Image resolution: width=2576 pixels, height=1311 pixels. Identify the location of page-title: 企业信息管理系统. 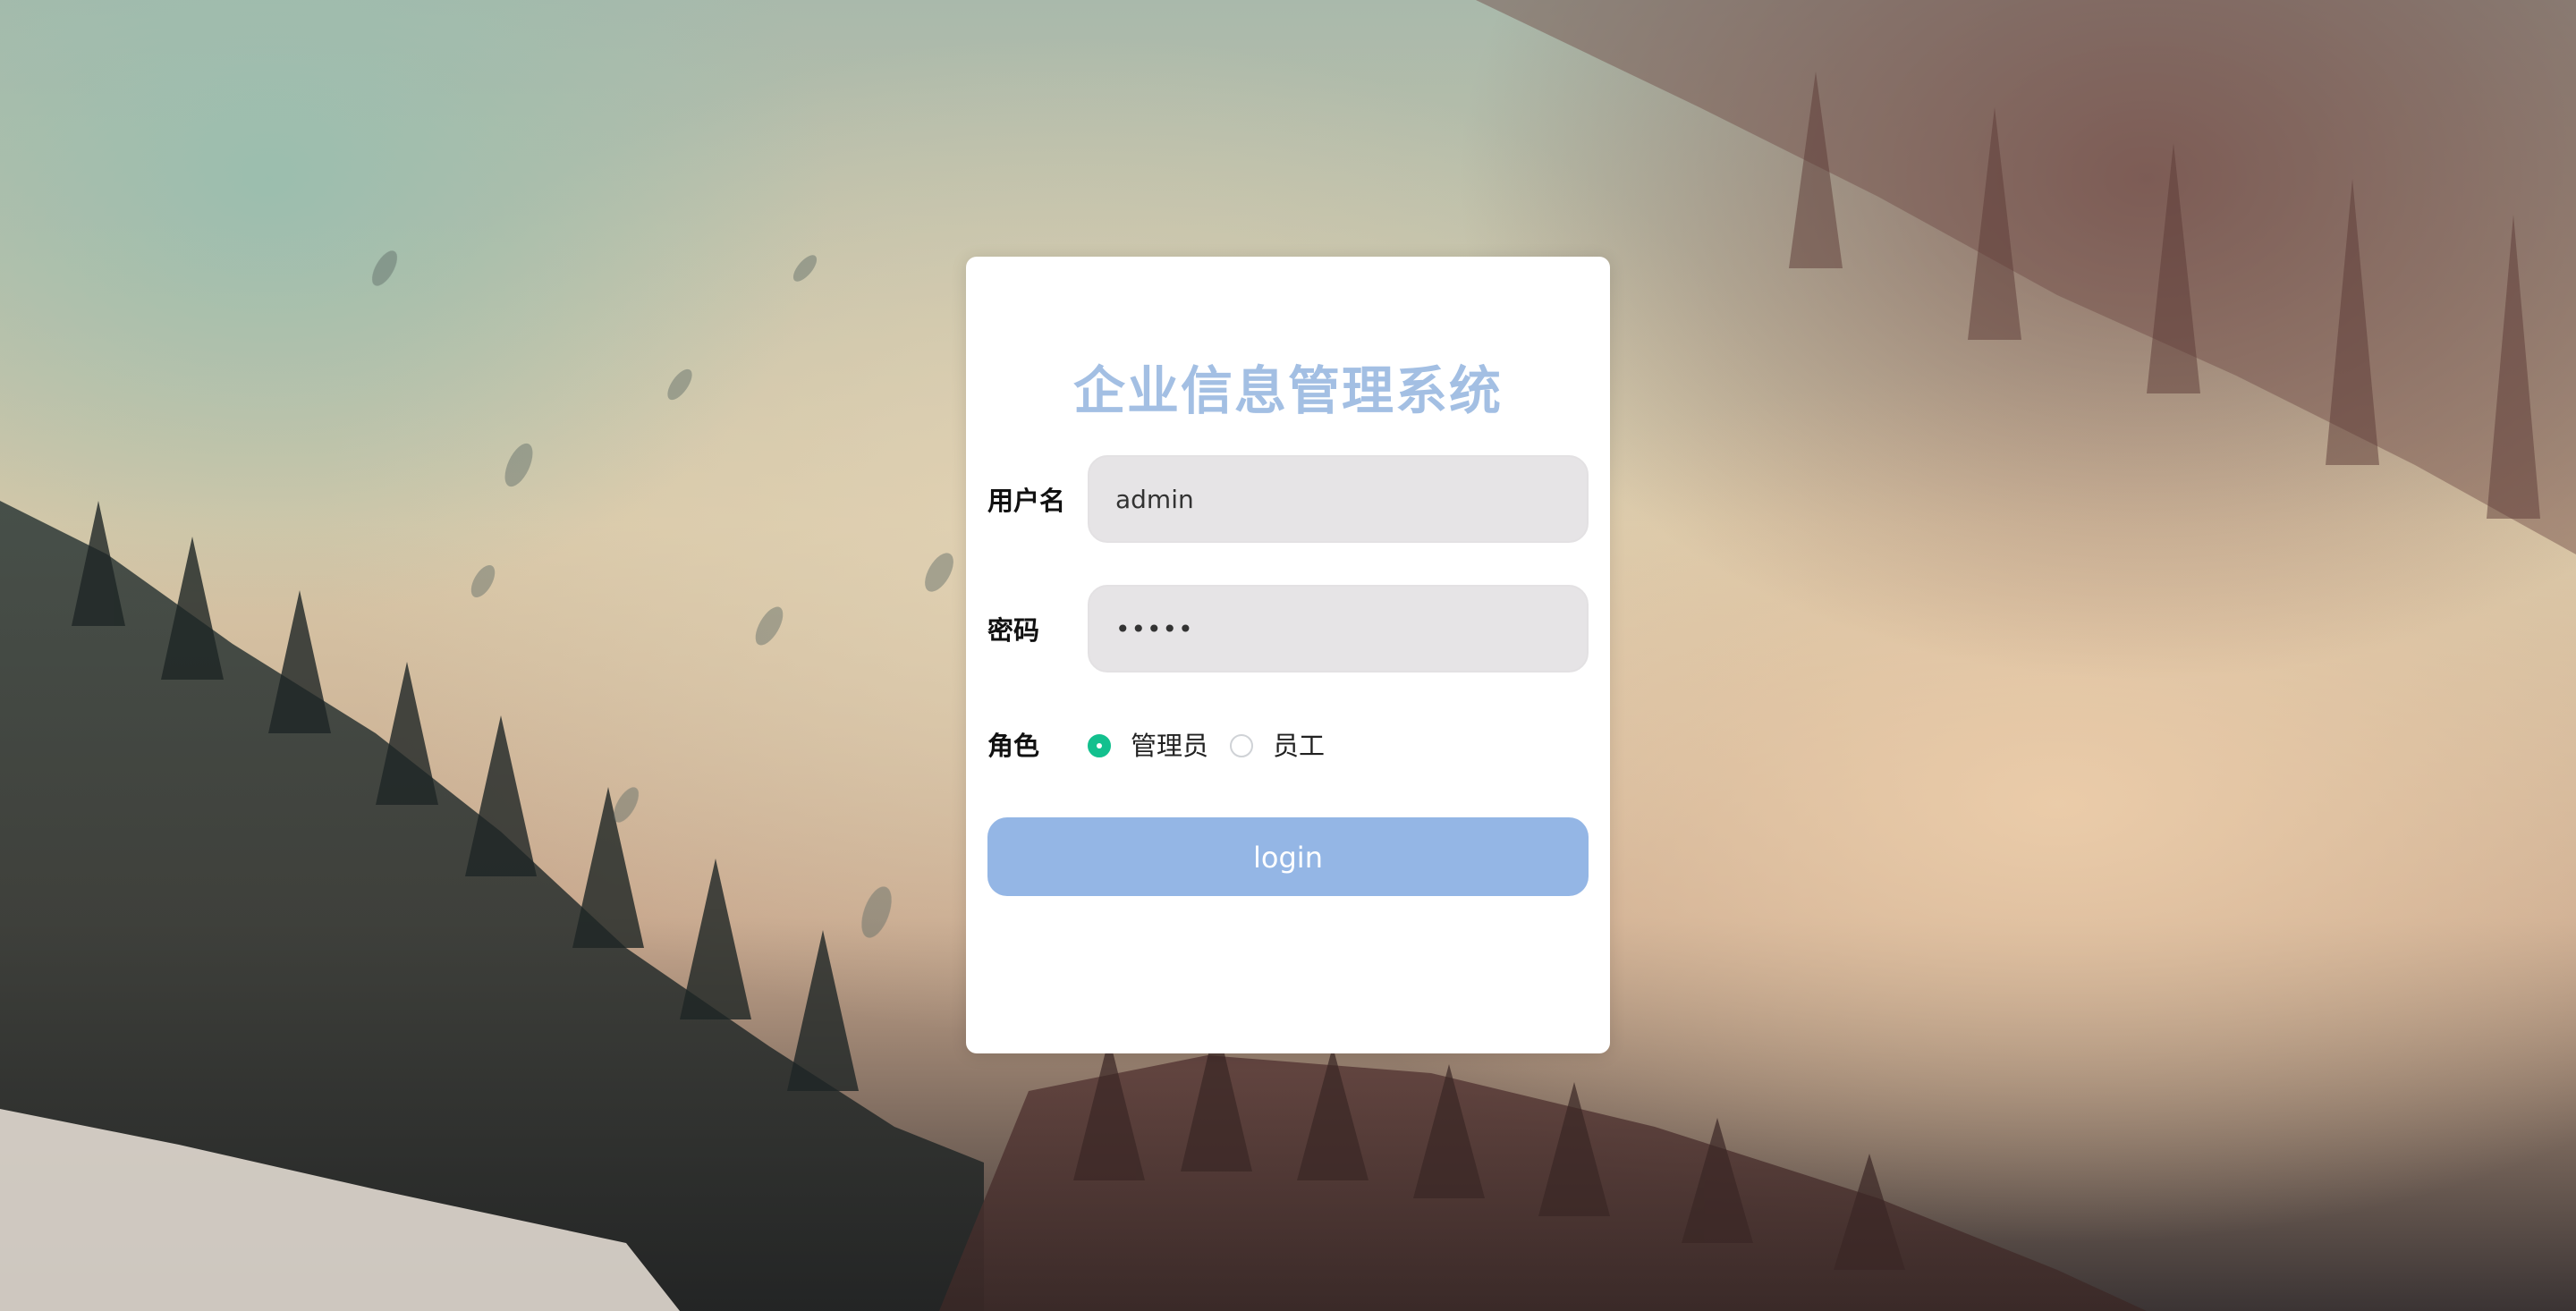
(1287, 390).